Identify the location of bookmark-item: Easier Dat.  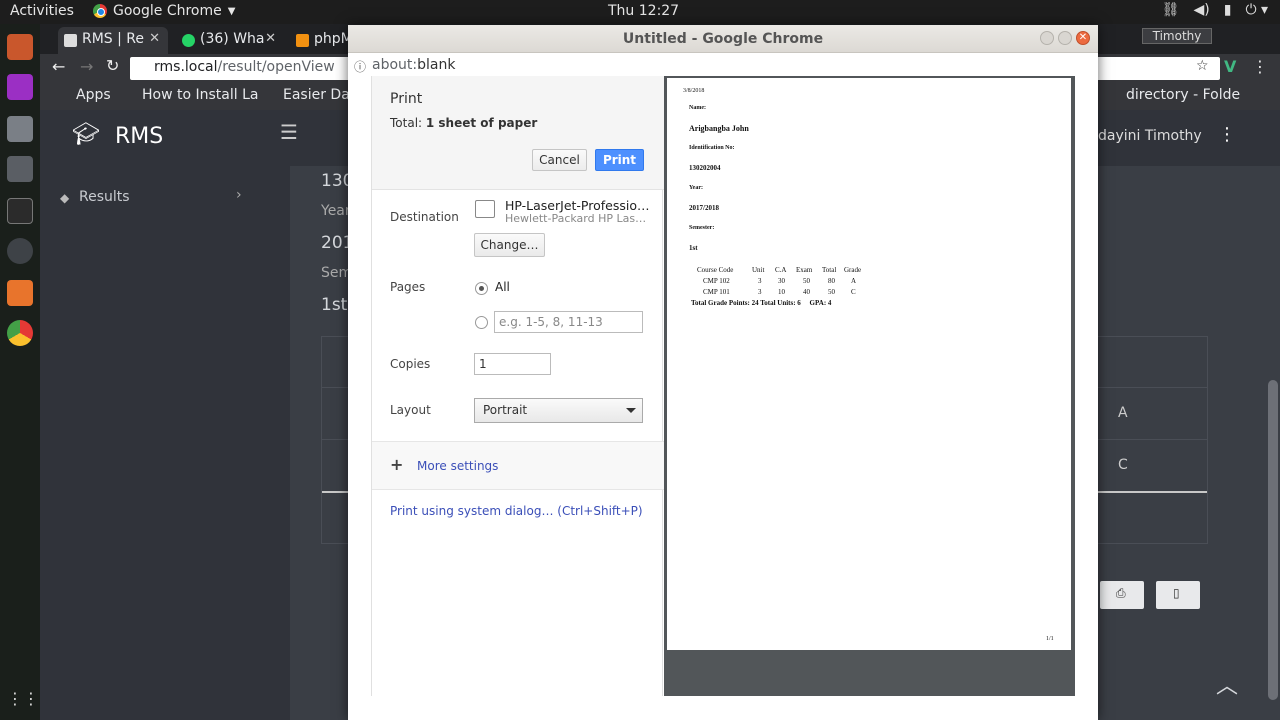
(319, 95).